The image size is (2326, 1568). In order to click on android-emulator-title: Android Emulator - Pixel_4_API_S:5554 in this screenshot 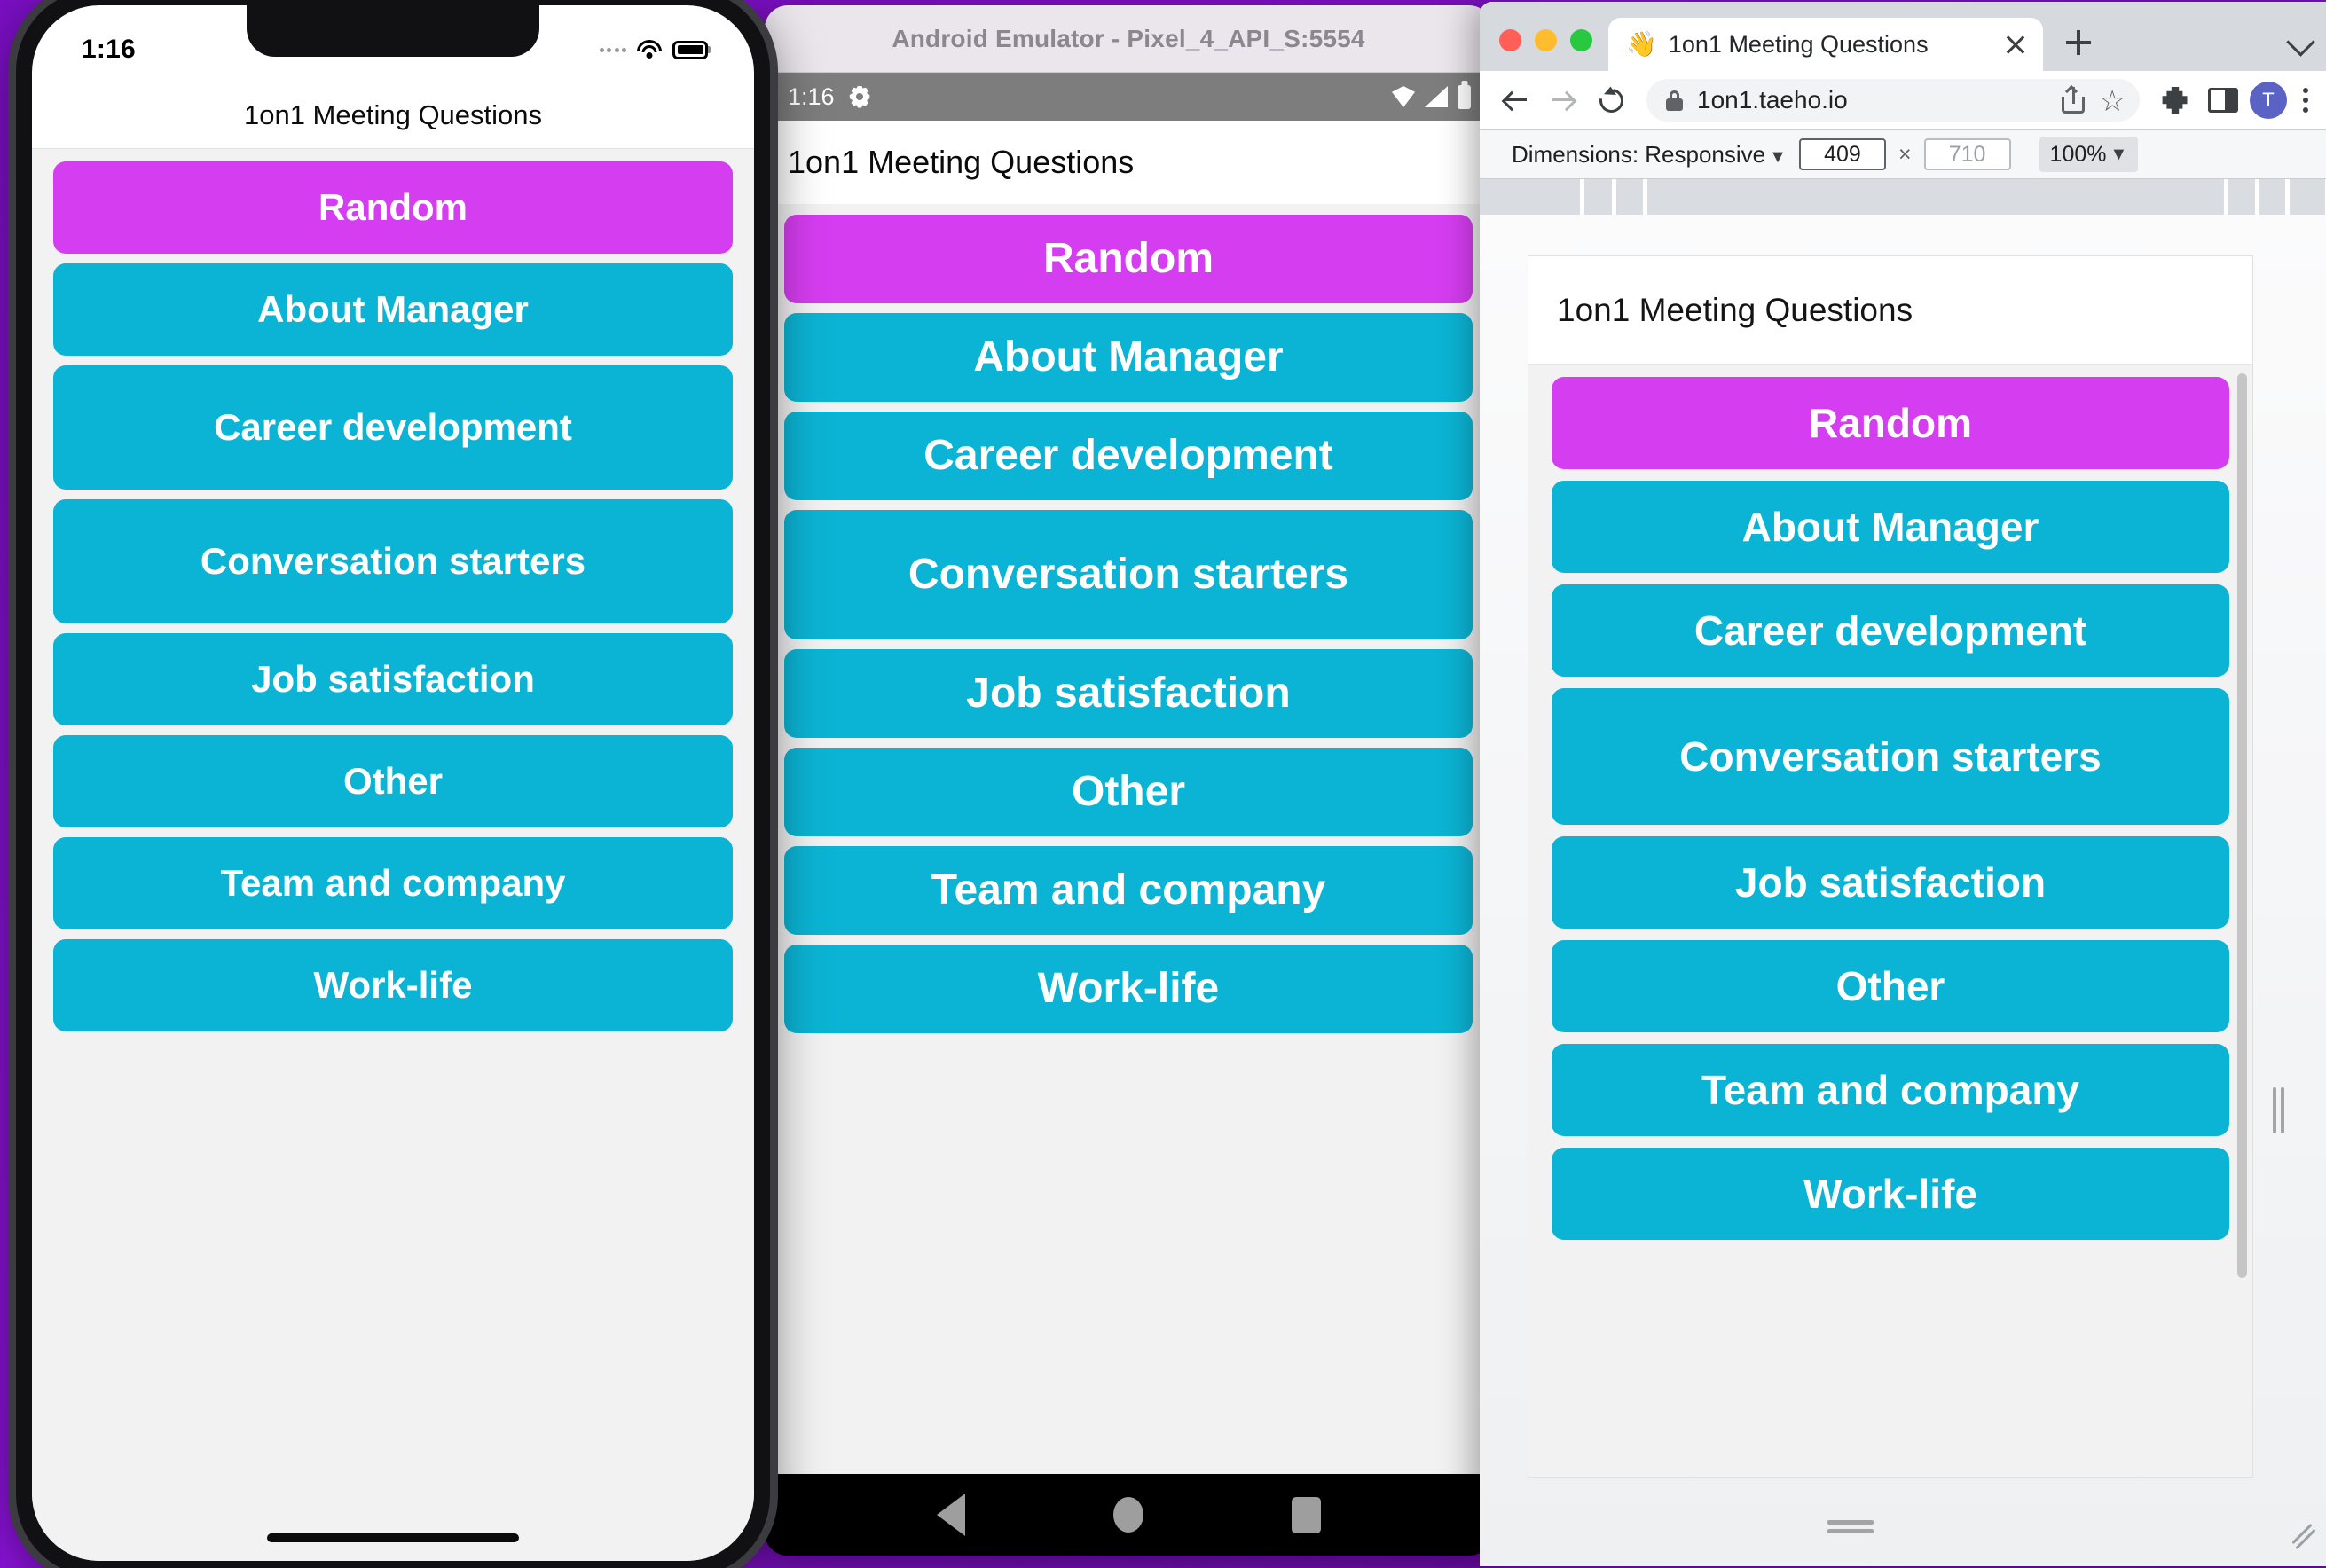, I will do `click(1129, 38)`.